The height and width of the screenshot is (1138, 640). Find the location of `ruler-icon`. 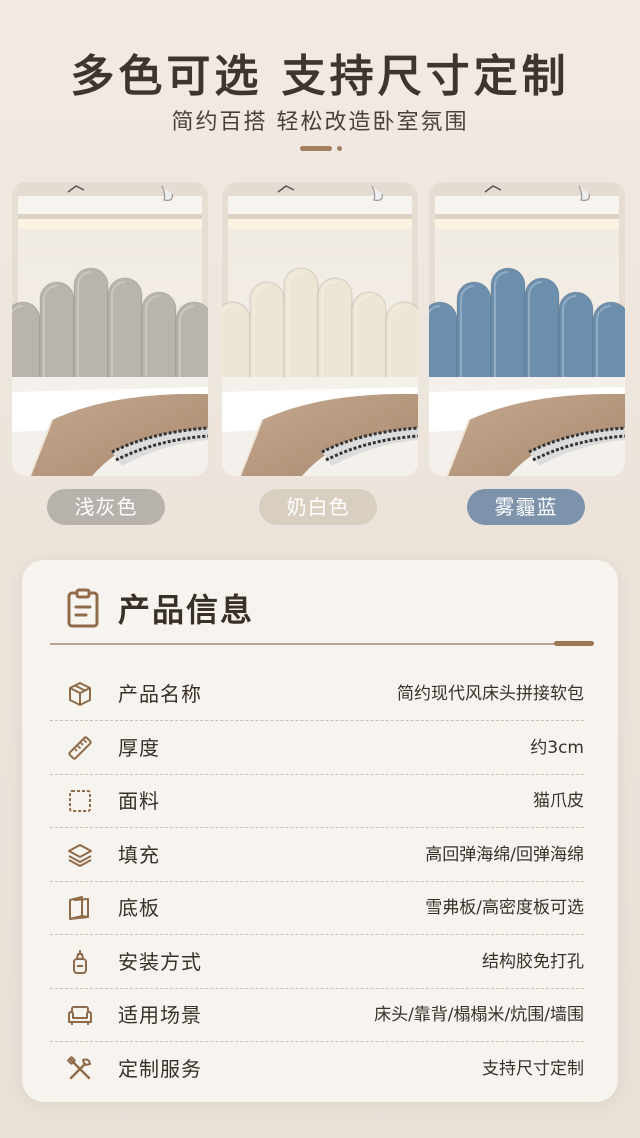

ruler-icon is located at coordinates (80, 748).